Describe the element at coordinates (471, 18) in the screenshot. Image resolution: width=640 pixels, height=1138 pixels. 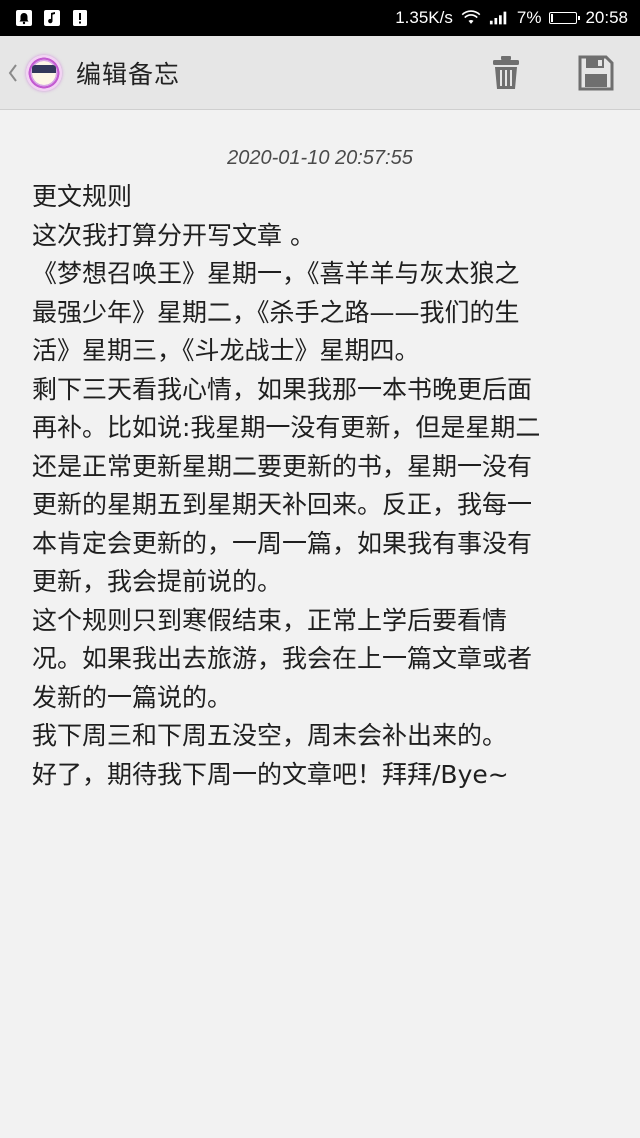
I see `wifi-icon` at that location.